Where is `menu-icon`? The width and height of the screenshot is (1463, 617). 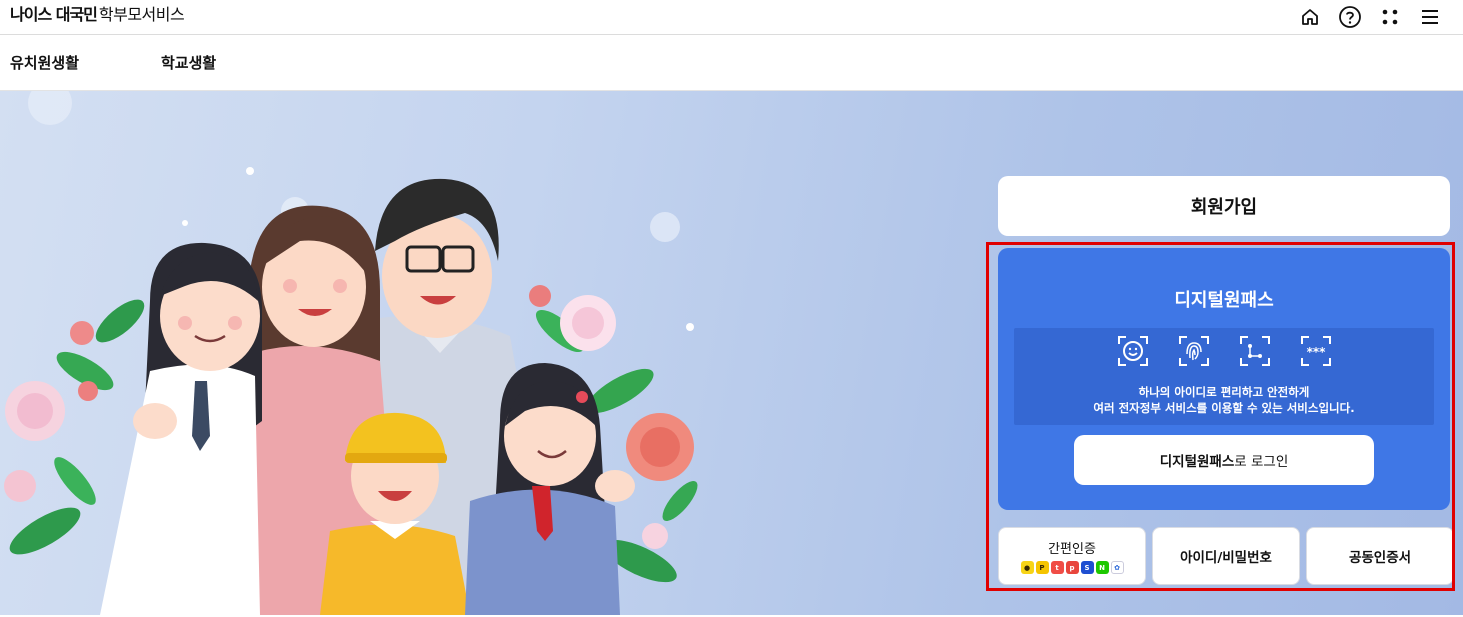
menu-icon is located at coordinates (1430, 17).